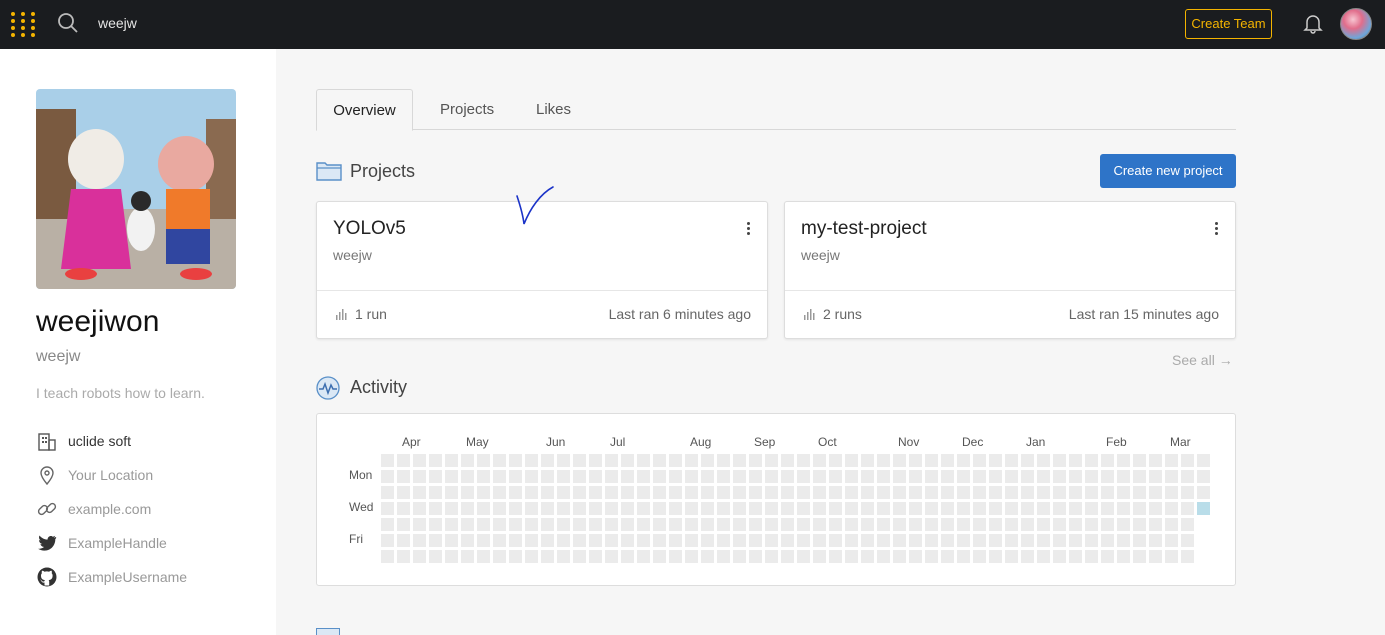  I want to click on checkmark-annotation-icon, so click(535, 205).